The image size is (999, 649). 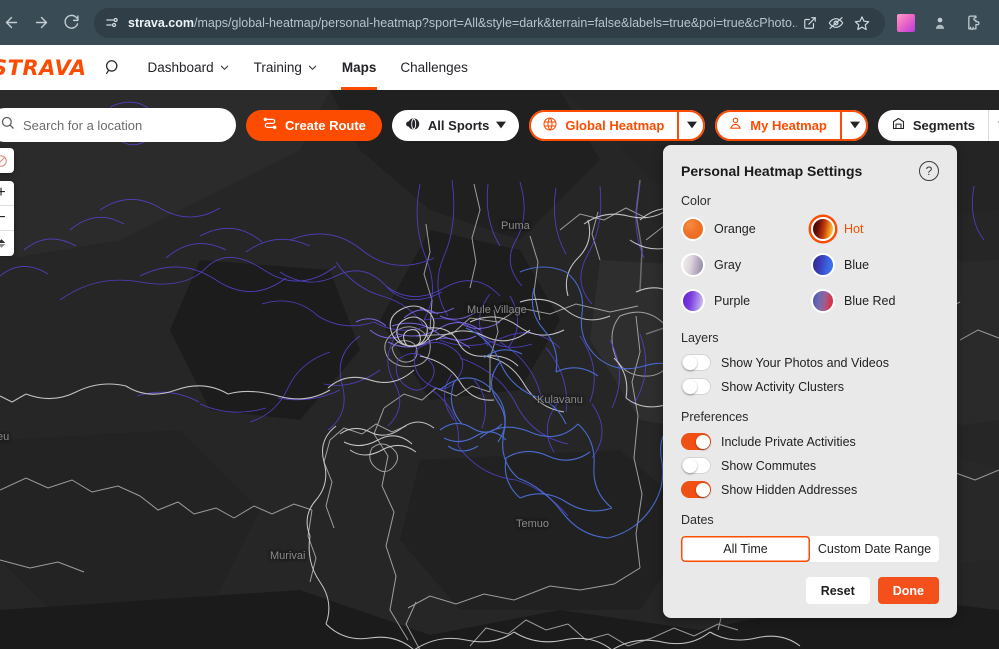 What do you see at coordinates (810, 23) in the screenshot?
I see `open-in-new-tab-icon` at bounding box center [810, 23].